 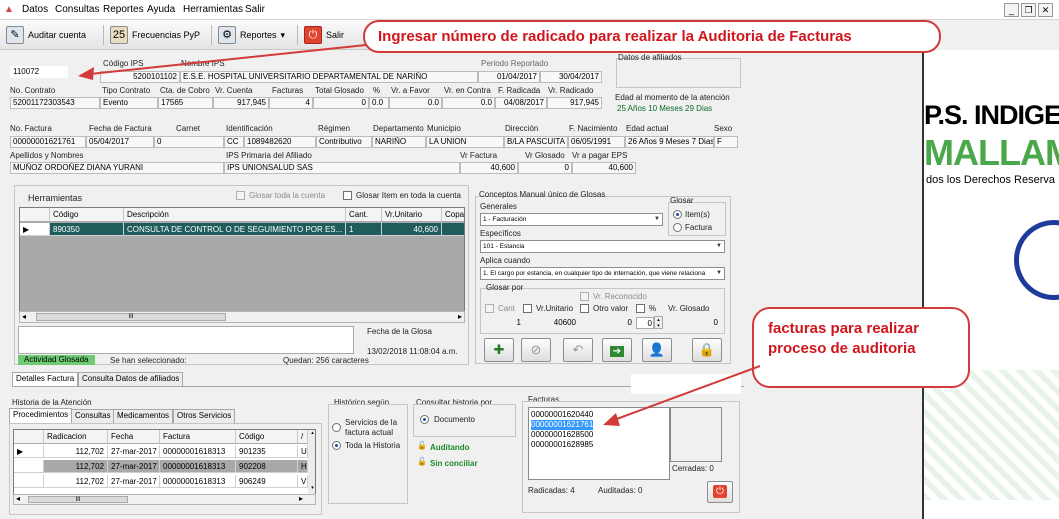 What do you see at coordinates (228, 59) in the screenshot?
I see `arrow-line-top` at bounding box center [228, 59].